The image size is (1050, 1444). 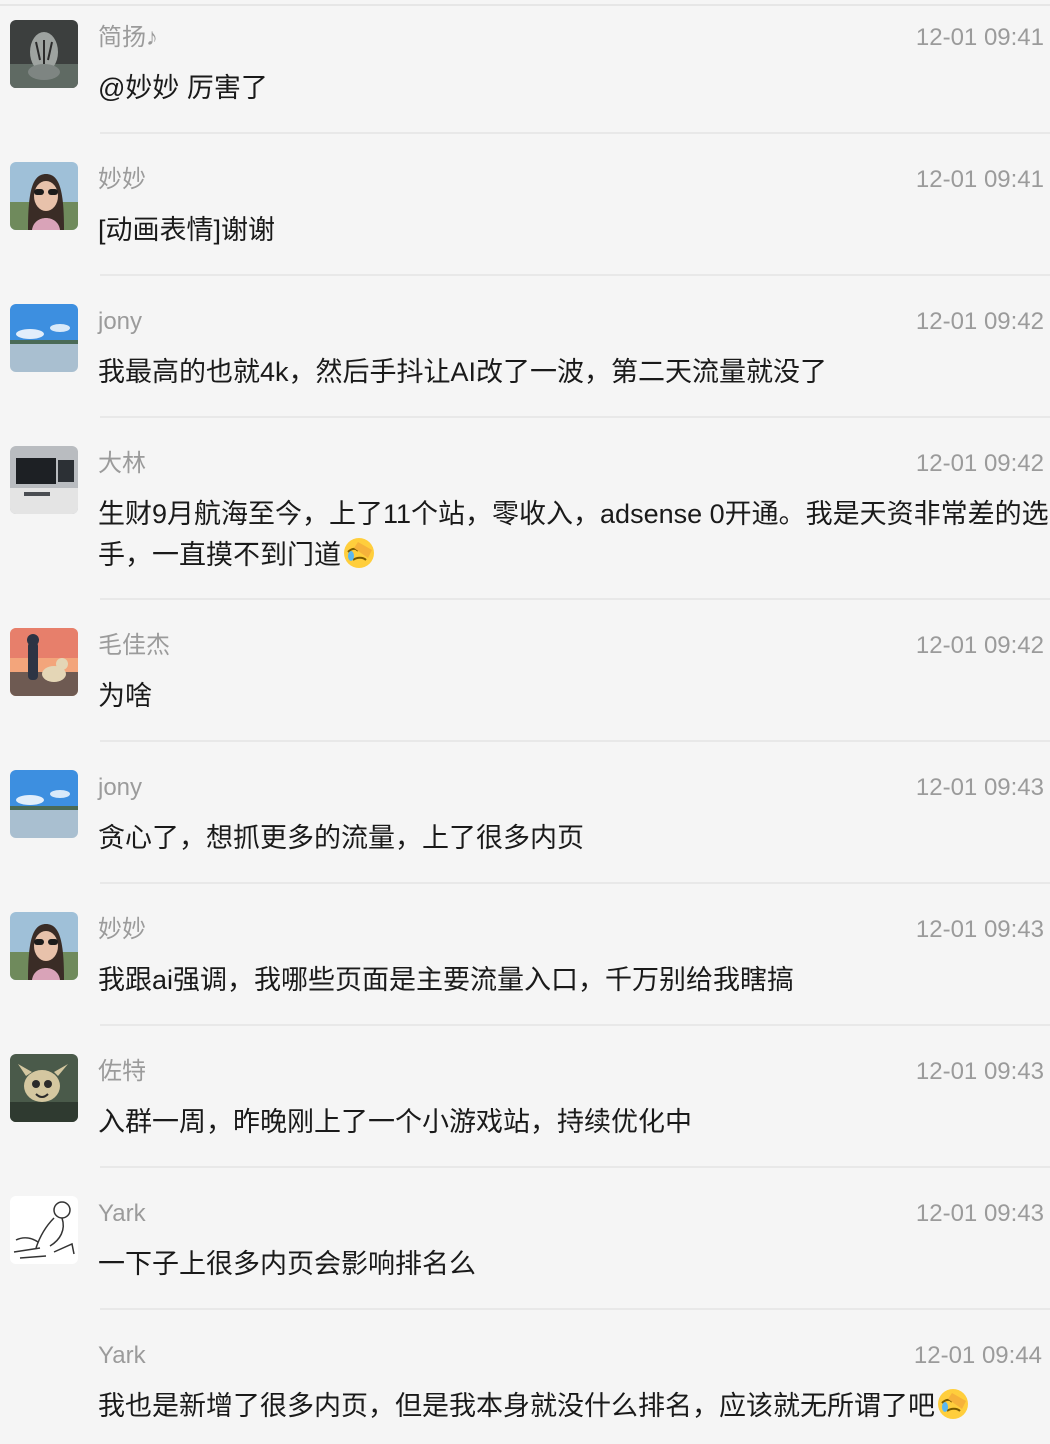 I want to click on chat-message: Yark 12-01 09:43 一下子上很多内页会影响排名么, so click(x=525, y=1251).